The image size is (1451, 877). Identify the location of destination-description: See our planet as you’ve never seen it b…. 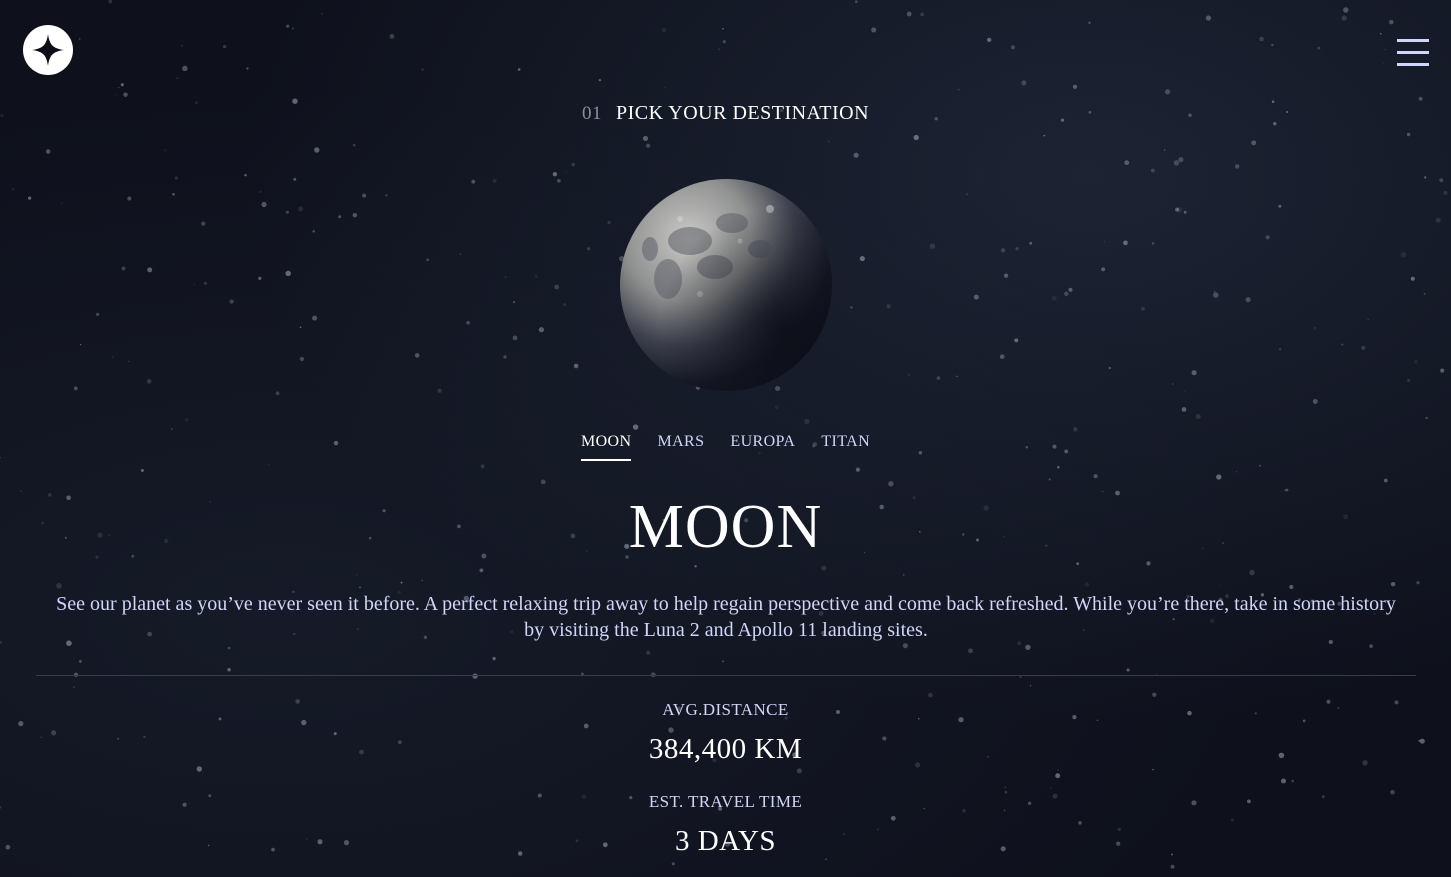
(726, 617).